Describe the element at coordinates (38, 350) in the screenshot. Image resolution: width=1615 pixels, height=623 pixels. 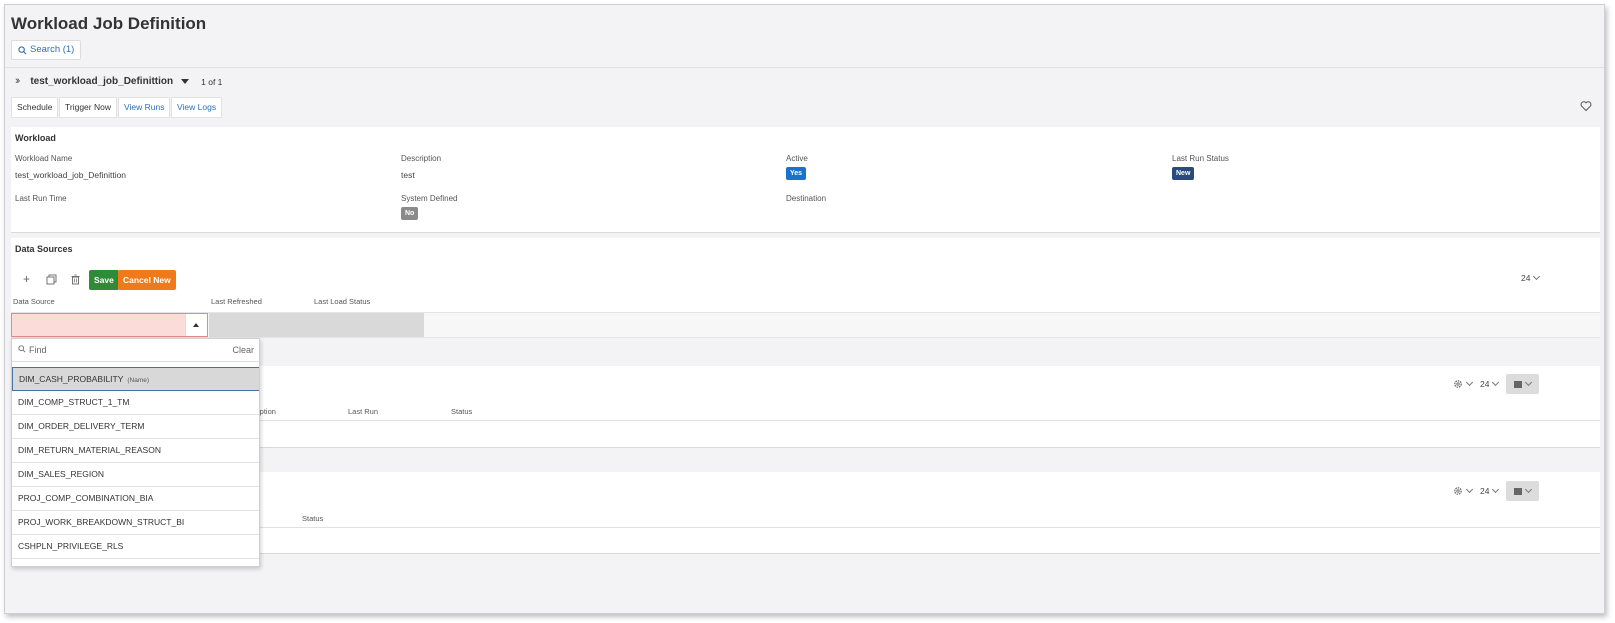
I see `find-input: Find` at that location.